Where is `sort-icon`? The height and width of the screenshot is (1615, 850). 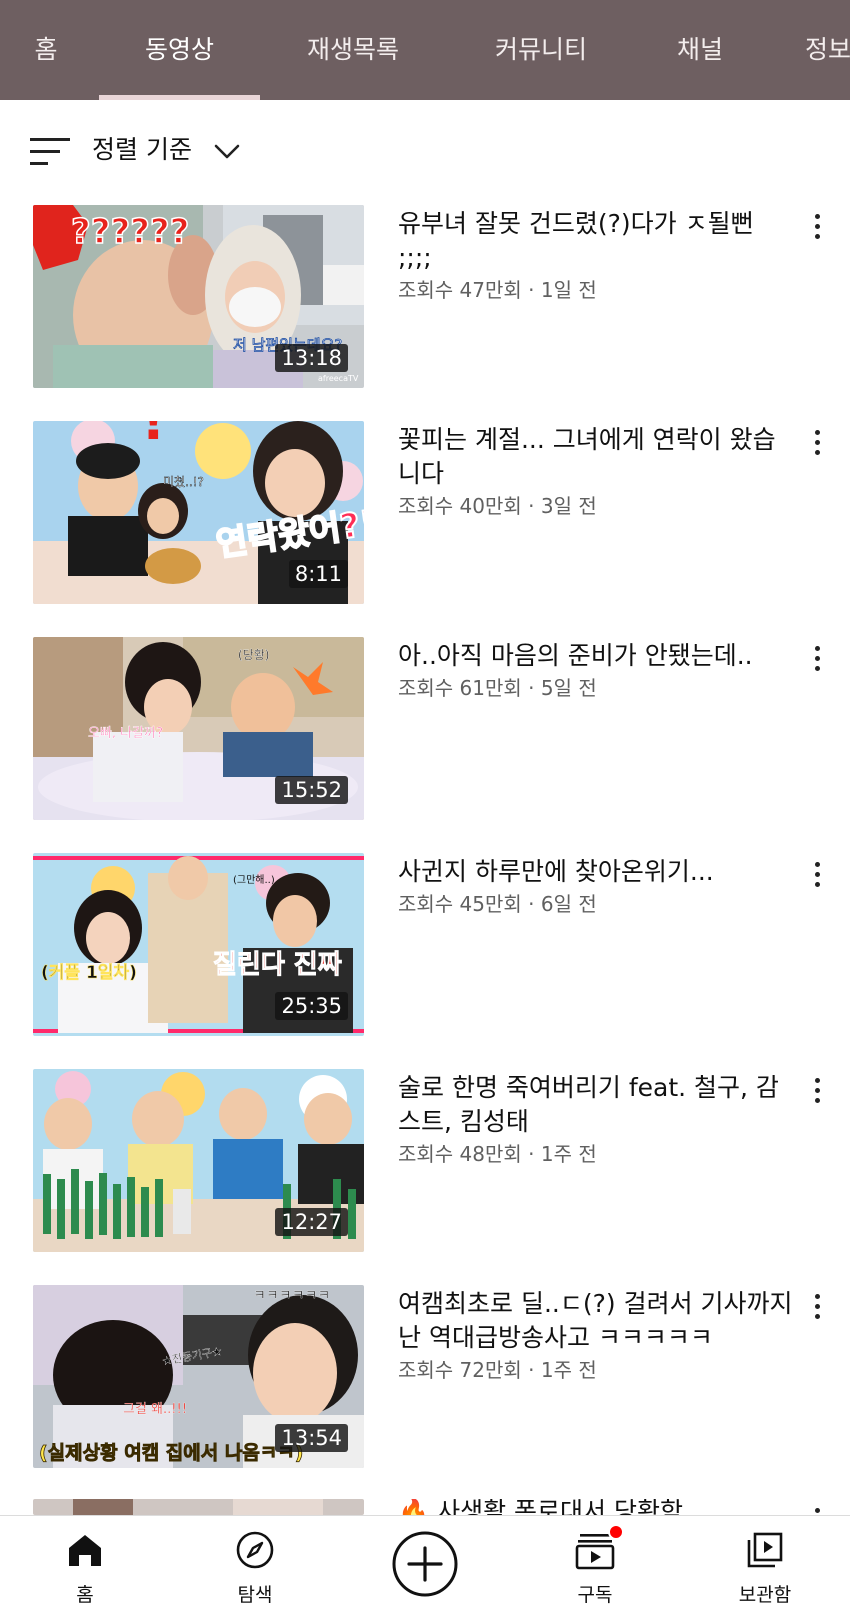 sort-icon is located at coordinates (50, 151).